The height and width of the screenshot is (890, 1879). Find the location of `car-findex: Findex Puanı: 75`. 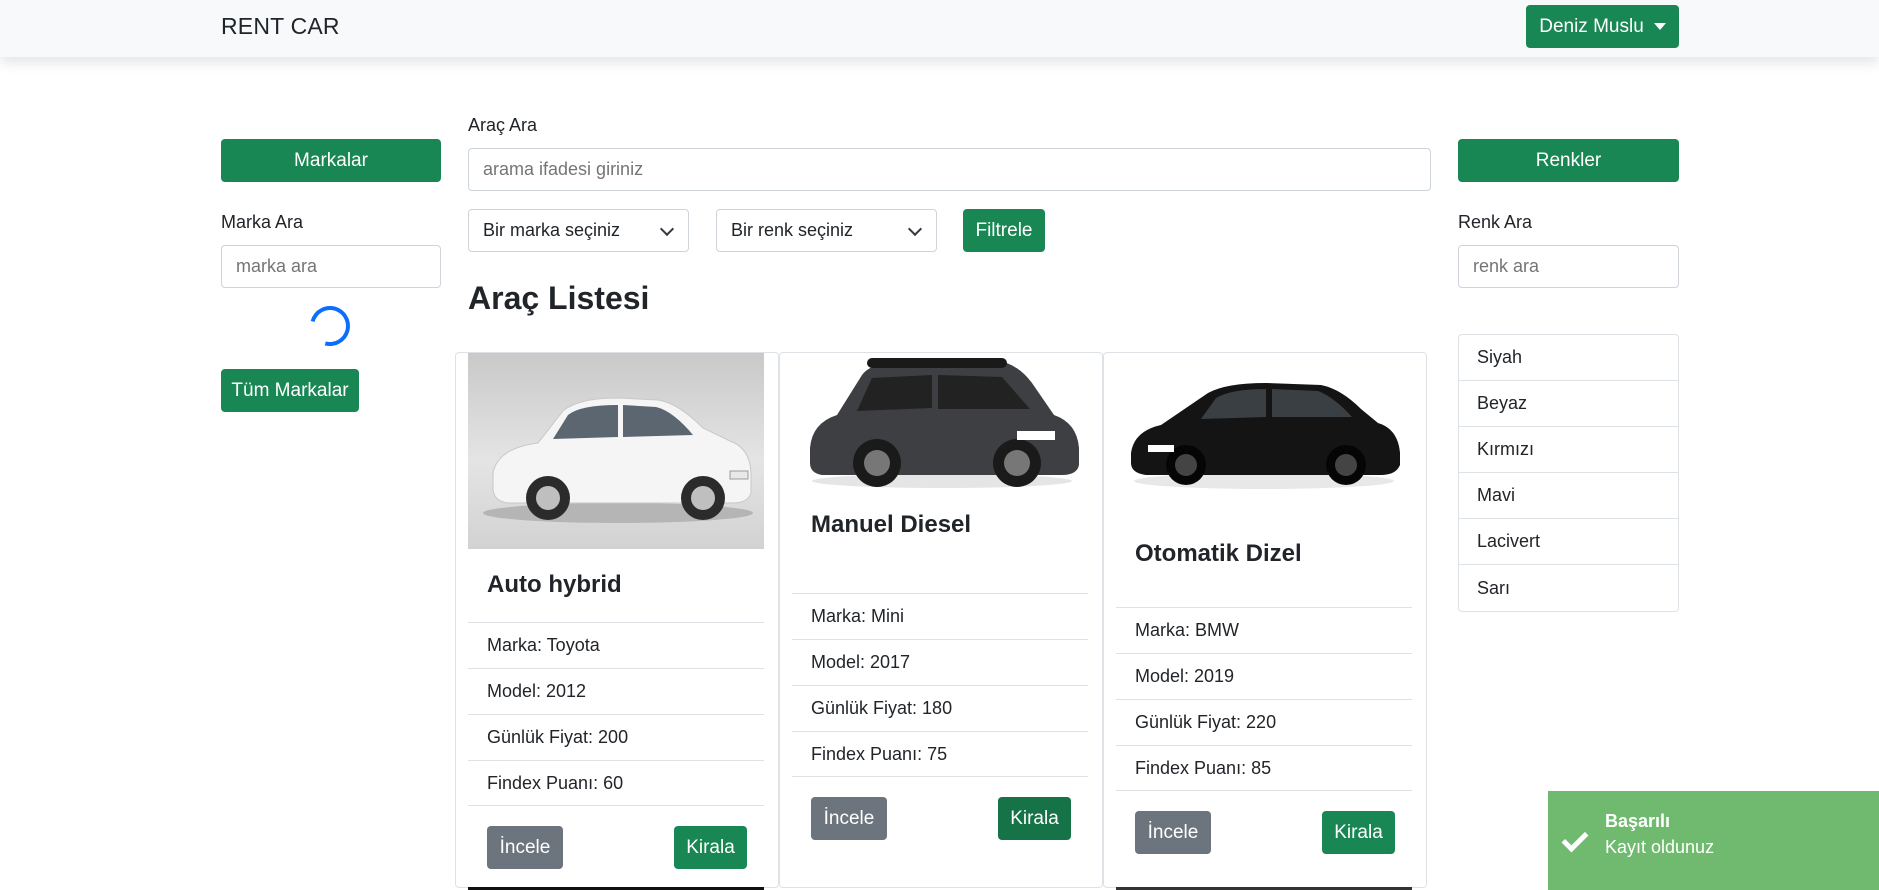

car-findex: Findex Puanı: 75 is located at coordinates (940, 754).